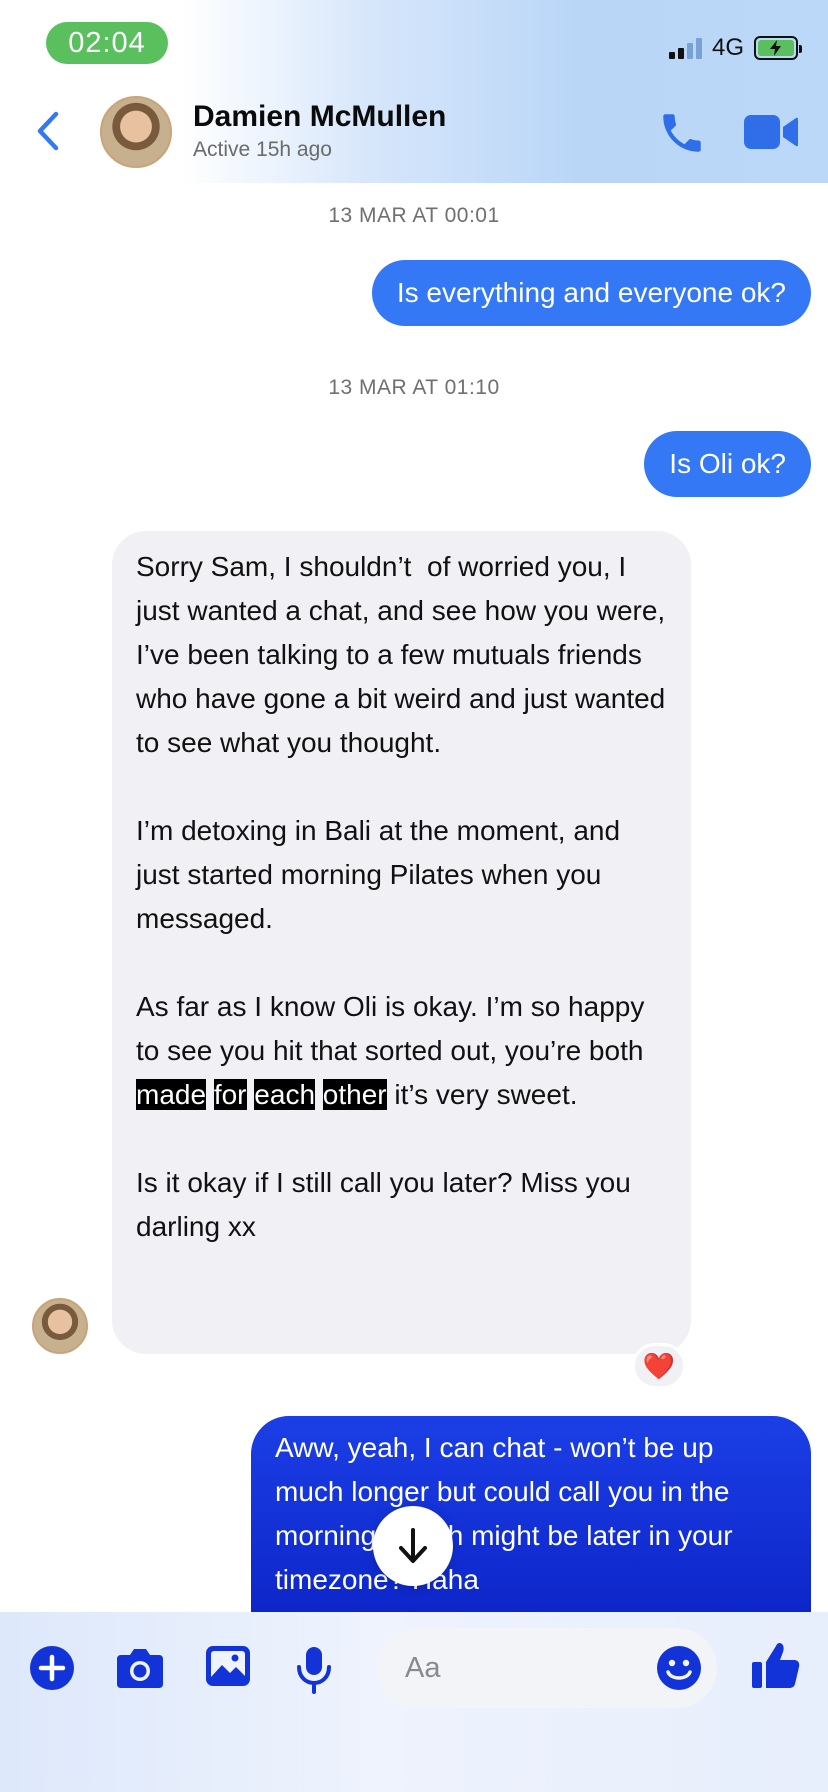  I want to click on outgoing-message: Is Oli ok?, so click(727, 464).